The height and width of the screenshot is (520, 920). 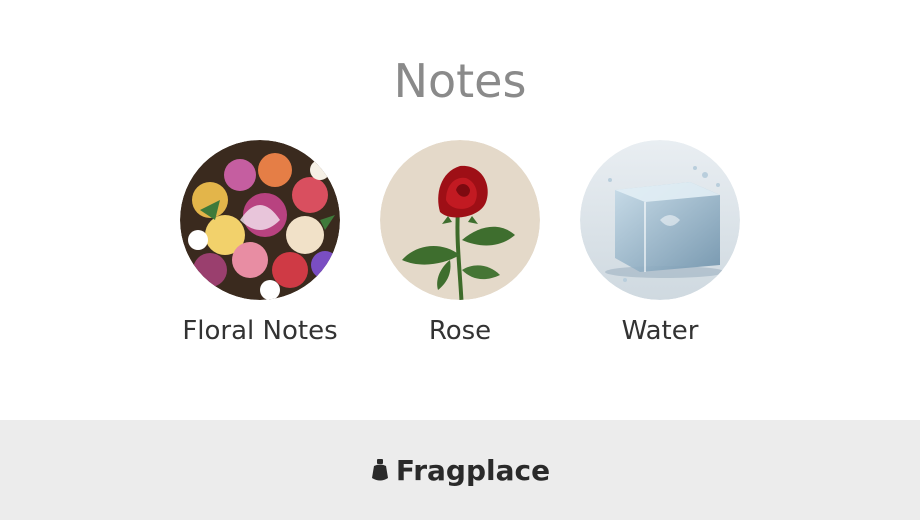 I want to click on floral-bouquet-image, so click(x=260, y=220).